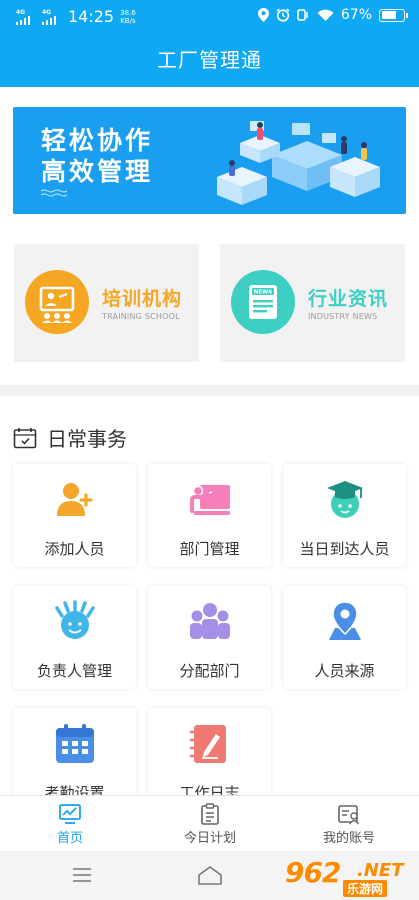 This screenshot has height=900, width=419. I want to click on tab-my-account: 我的账号, so click(349, 824).